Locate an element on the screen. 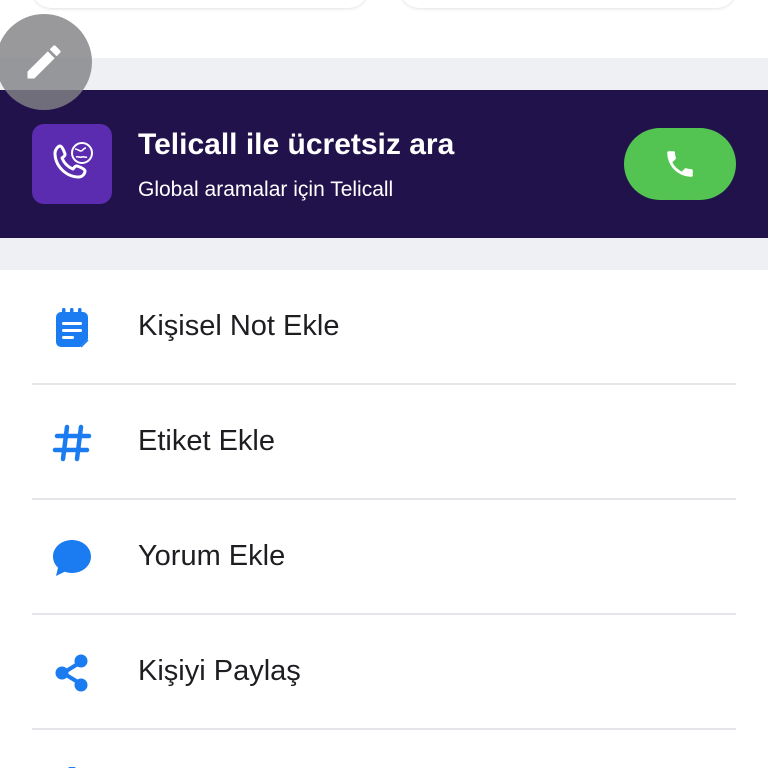  menu-item-add-comment: Yorum Ekle is located at coordinates (384, 557).